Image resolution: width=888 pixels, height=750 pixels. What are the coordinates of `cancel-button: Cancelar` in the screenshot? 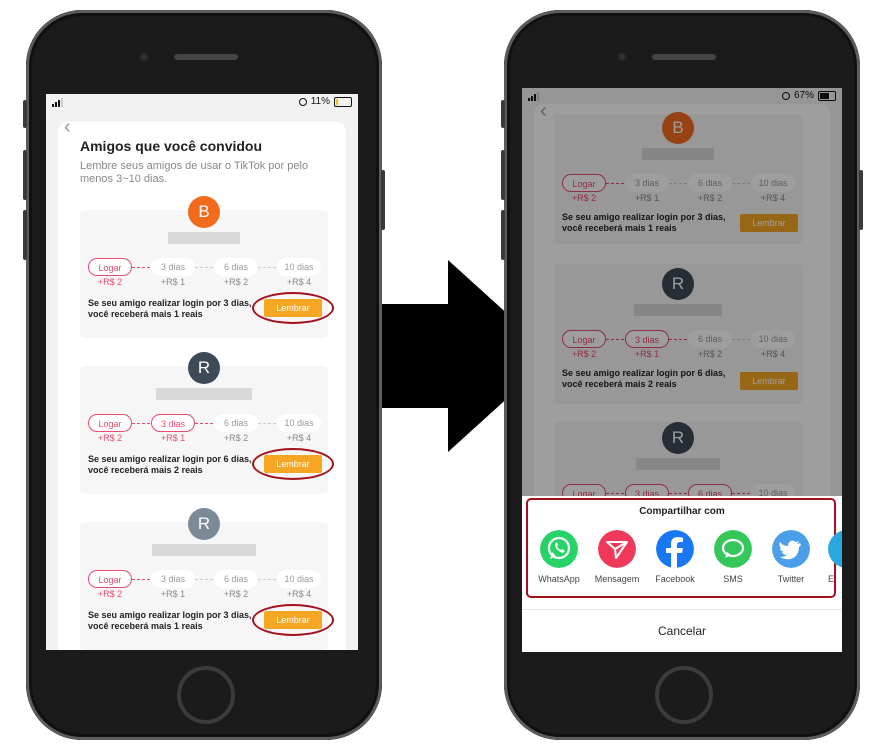 It's located at (682, 630).